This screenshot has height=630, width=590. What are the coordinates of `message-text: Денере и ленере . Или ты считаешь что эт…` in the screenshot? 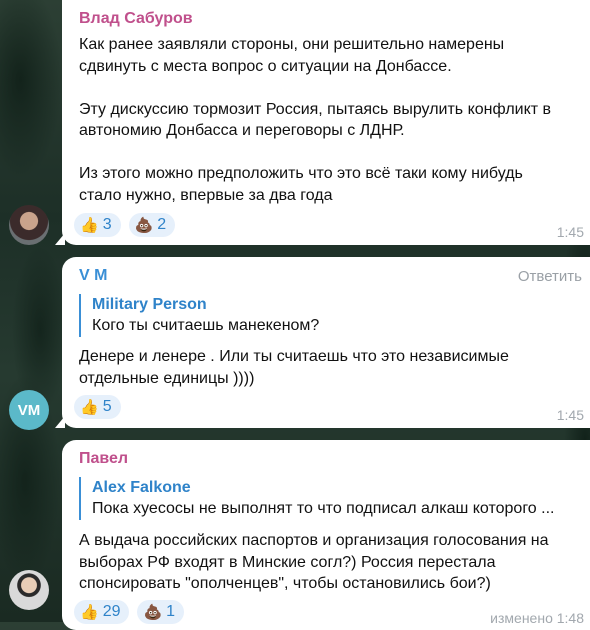 It's located at (294, 367).